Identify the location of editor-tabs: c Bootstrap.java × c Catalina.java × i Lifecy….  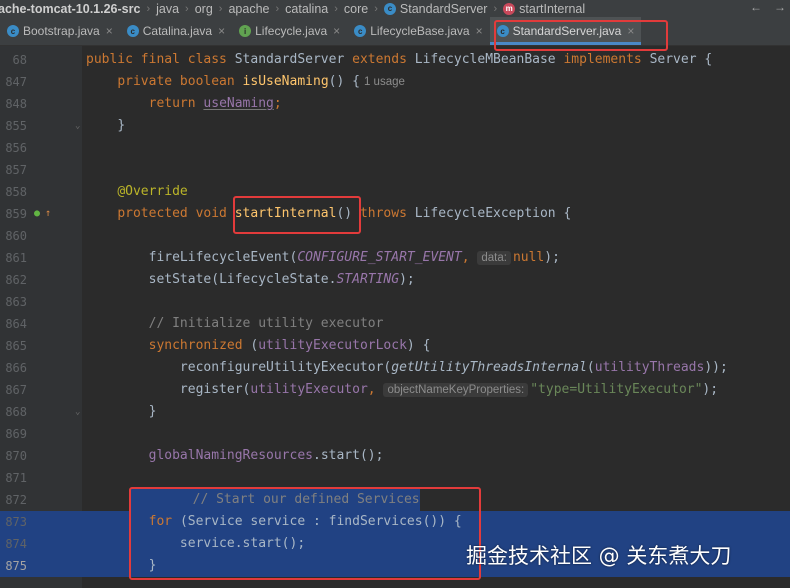
(395, 31).